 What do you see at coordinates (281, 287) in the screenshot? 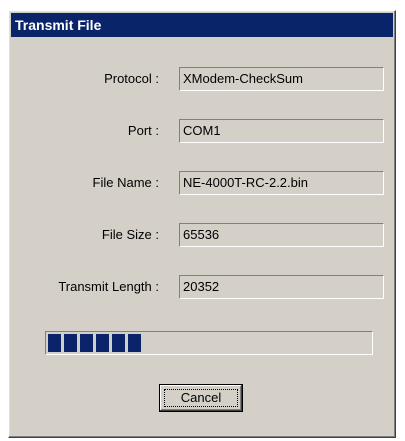
I see `transmit-length-field: 20352` at bounding box center [281, 287].